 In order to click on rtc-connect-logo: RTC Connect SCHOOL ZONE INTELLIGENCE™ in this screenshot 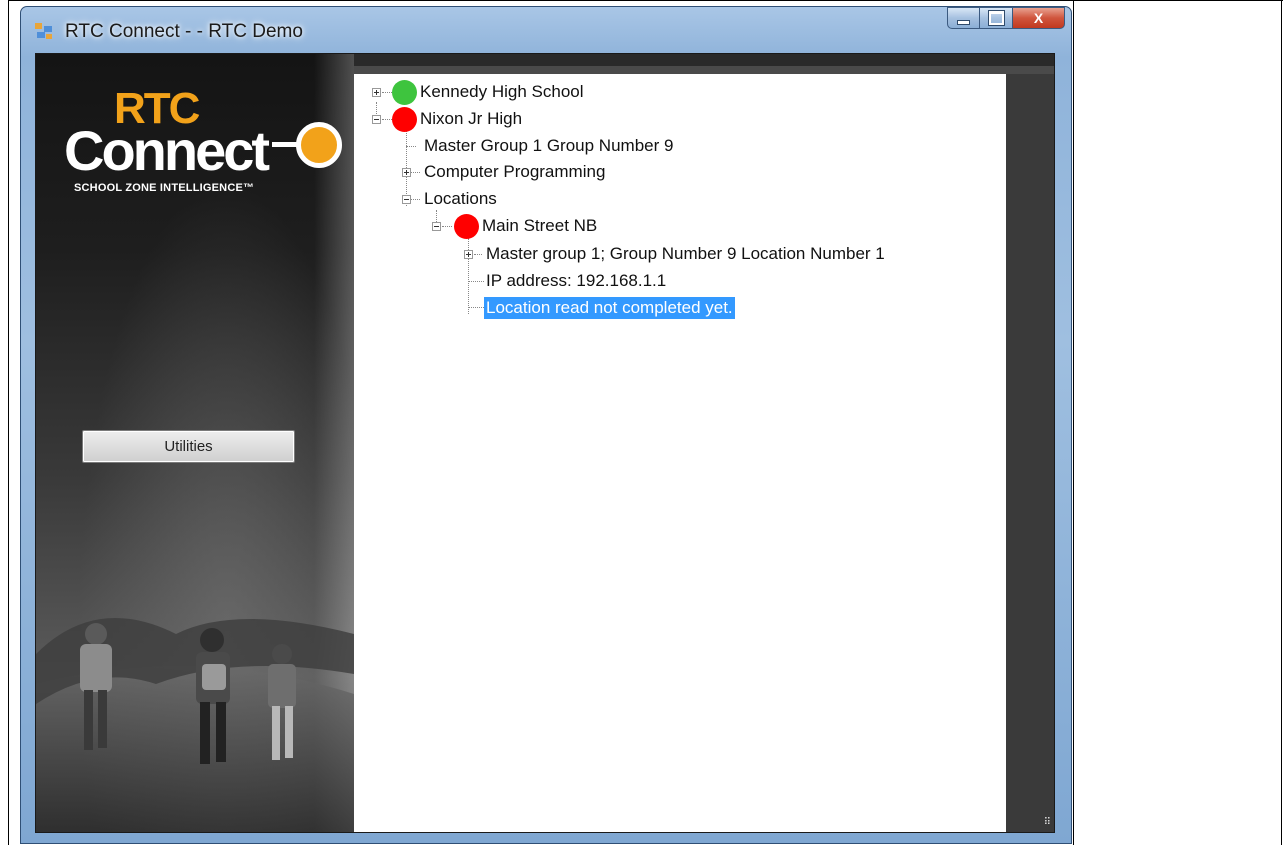, I will do `click(209, 144)`.